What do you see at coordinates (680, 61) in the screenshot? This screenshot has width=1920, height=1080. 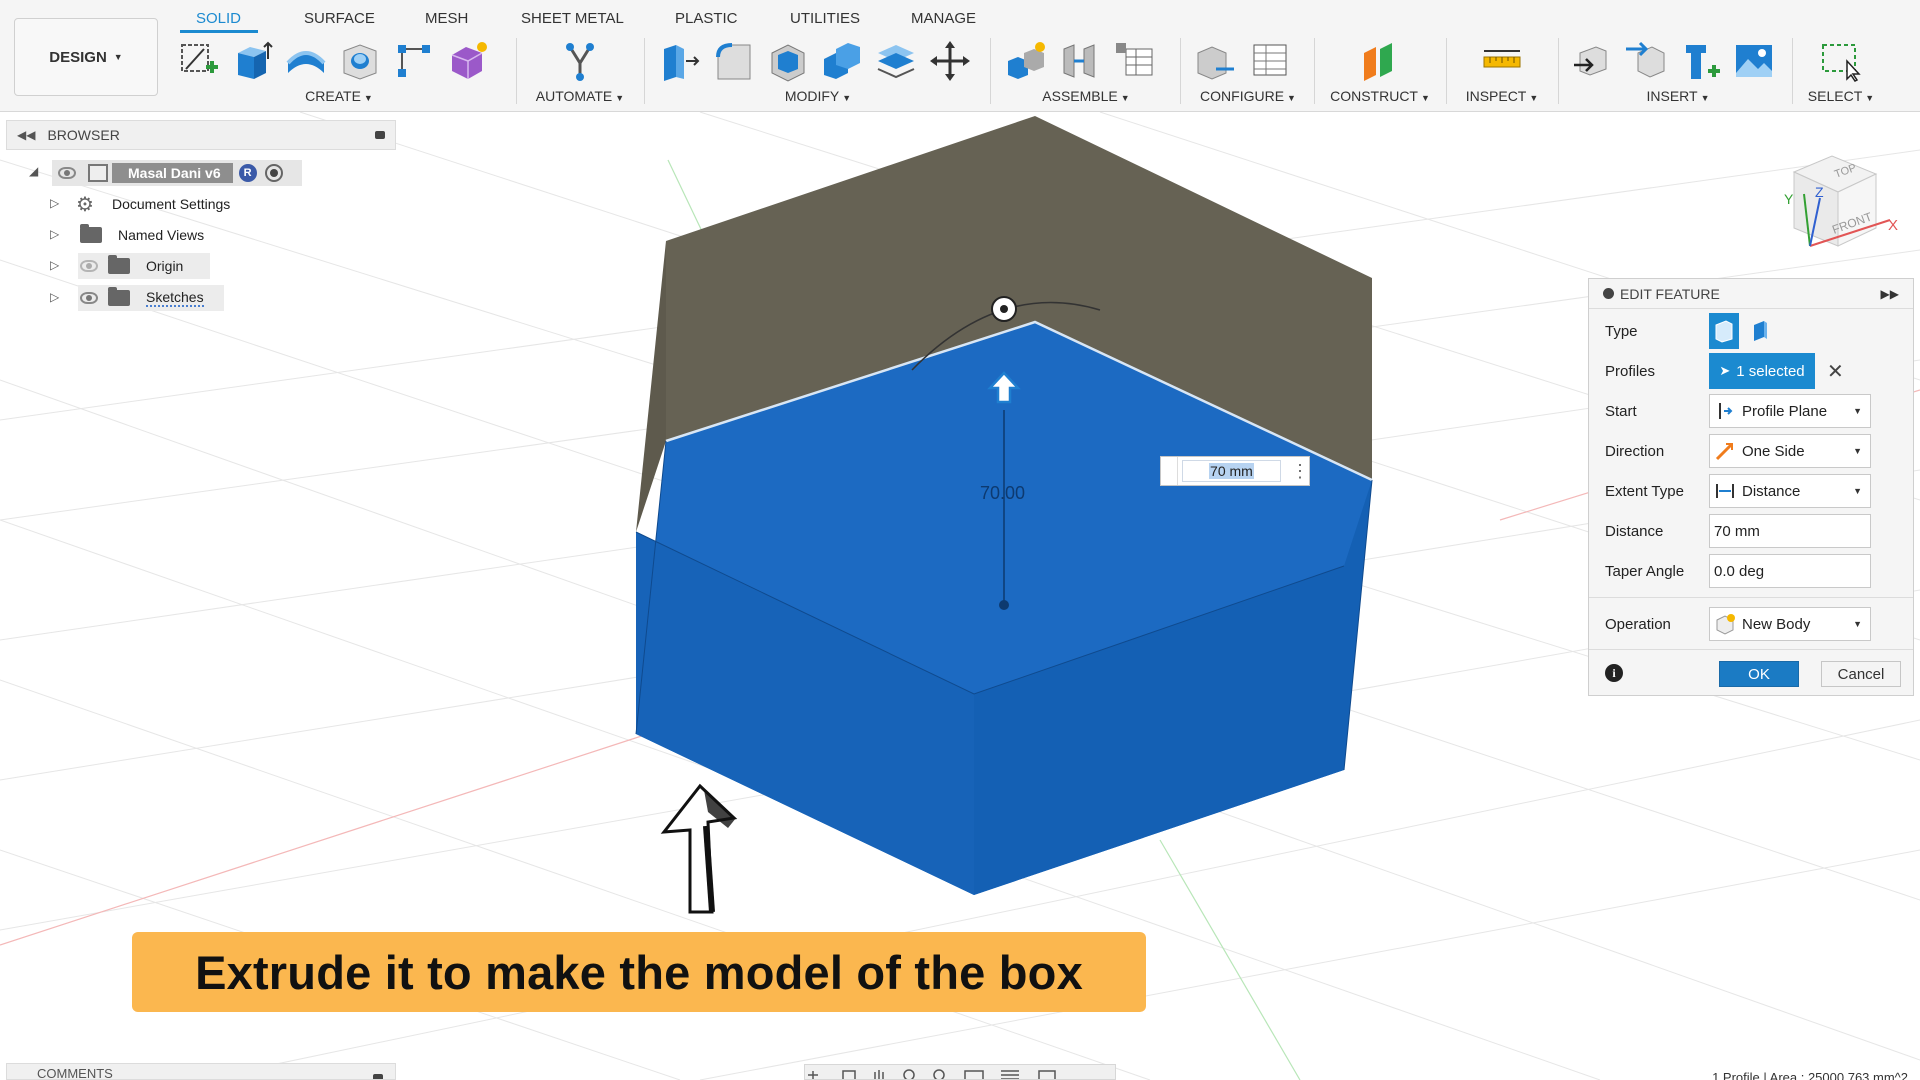 I see `press-pull-icon` at bounding box center [680, 61].